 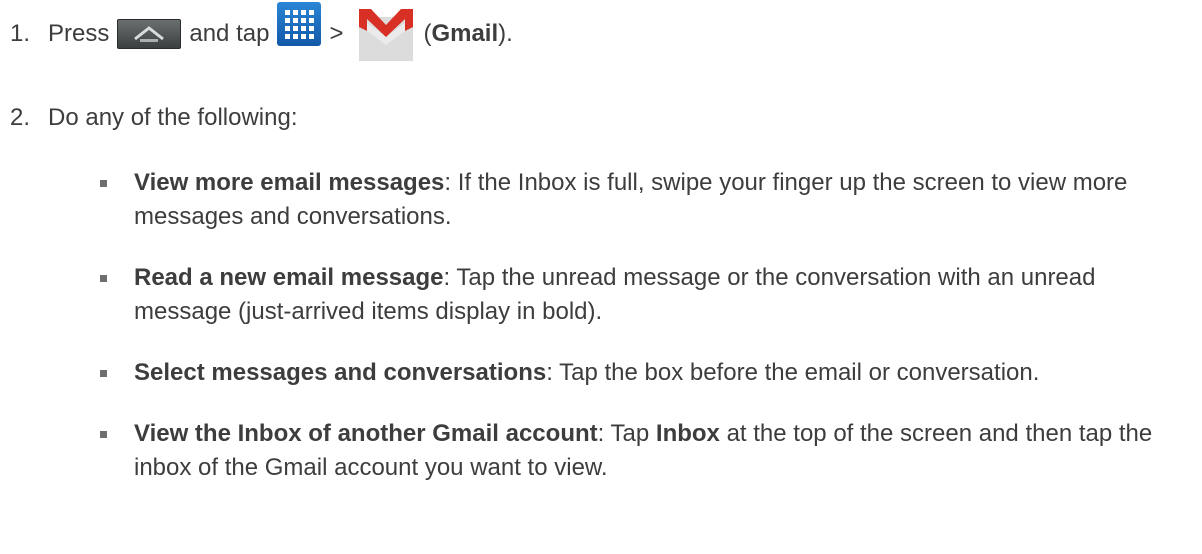 What do you see at coordinates (386, 34) in the screenshot?
I see `gmail-icon` at bounding box center [386, 34].